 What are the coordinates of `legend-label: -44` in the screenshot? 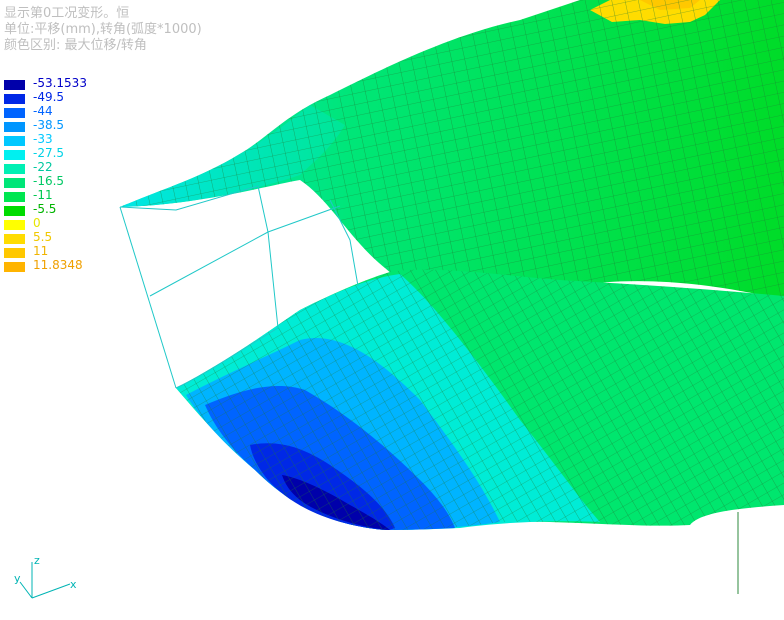 It's located at (43, 111).